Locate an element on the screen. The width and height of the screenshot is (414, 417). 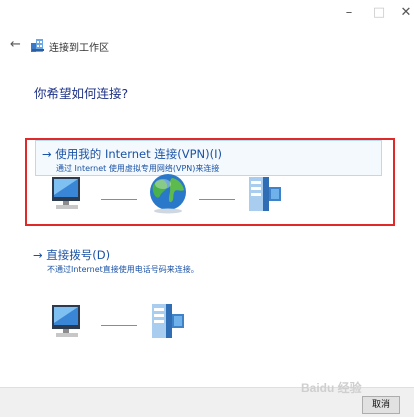
watermark: Baidu 经验 is located at coordinates (331, 388).